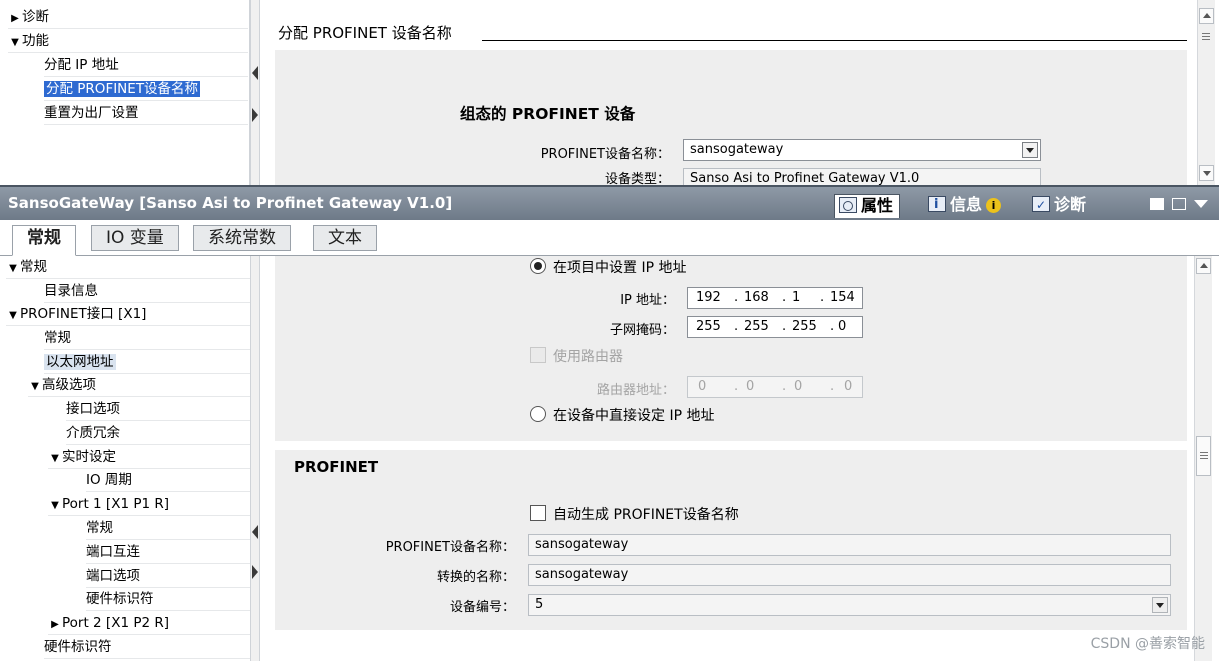  I want to click on subtab-io-tags: IO 变量, so click(135, 238).